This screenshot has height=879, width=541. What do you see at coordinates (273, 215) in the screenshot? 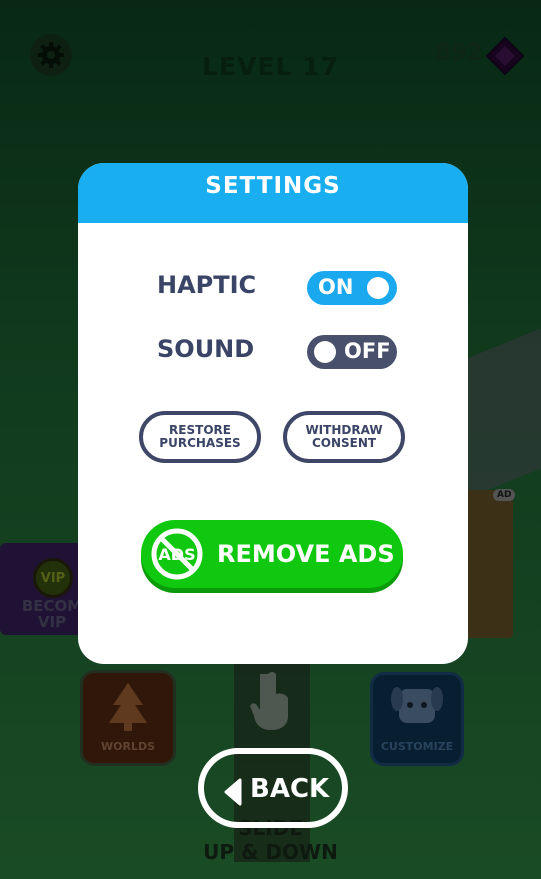
I see `header-wave` at bounding box center [273, 215].